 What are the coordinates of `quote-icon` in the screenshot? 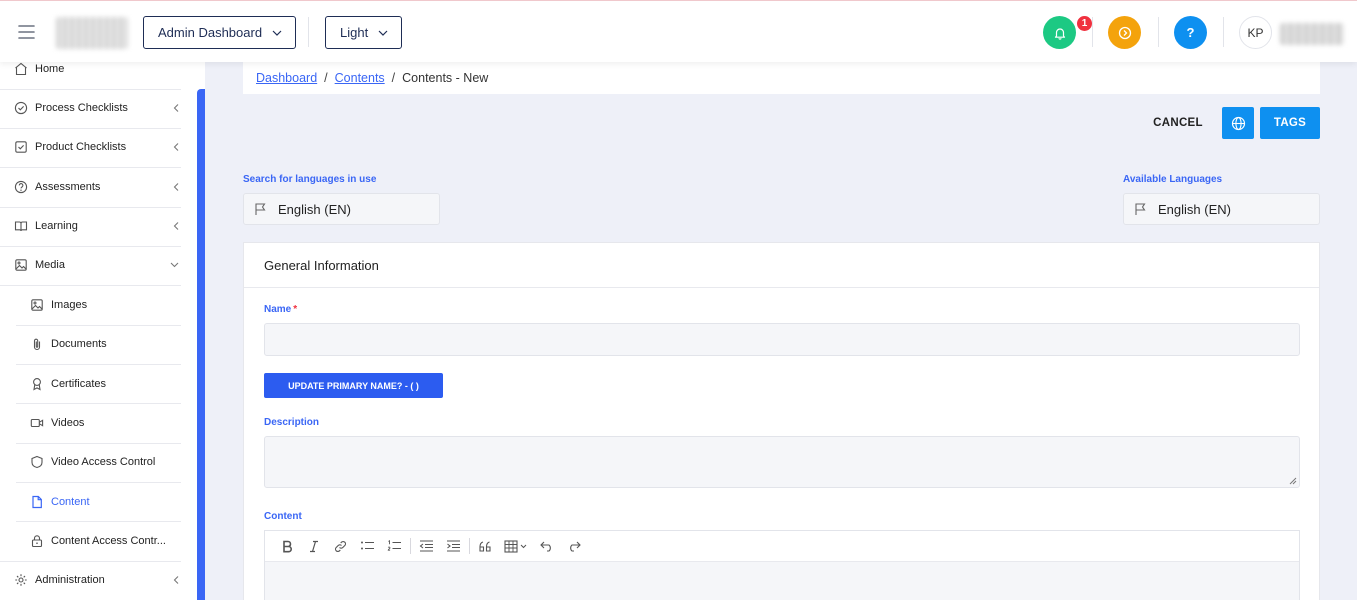 It's located at (485, 546).